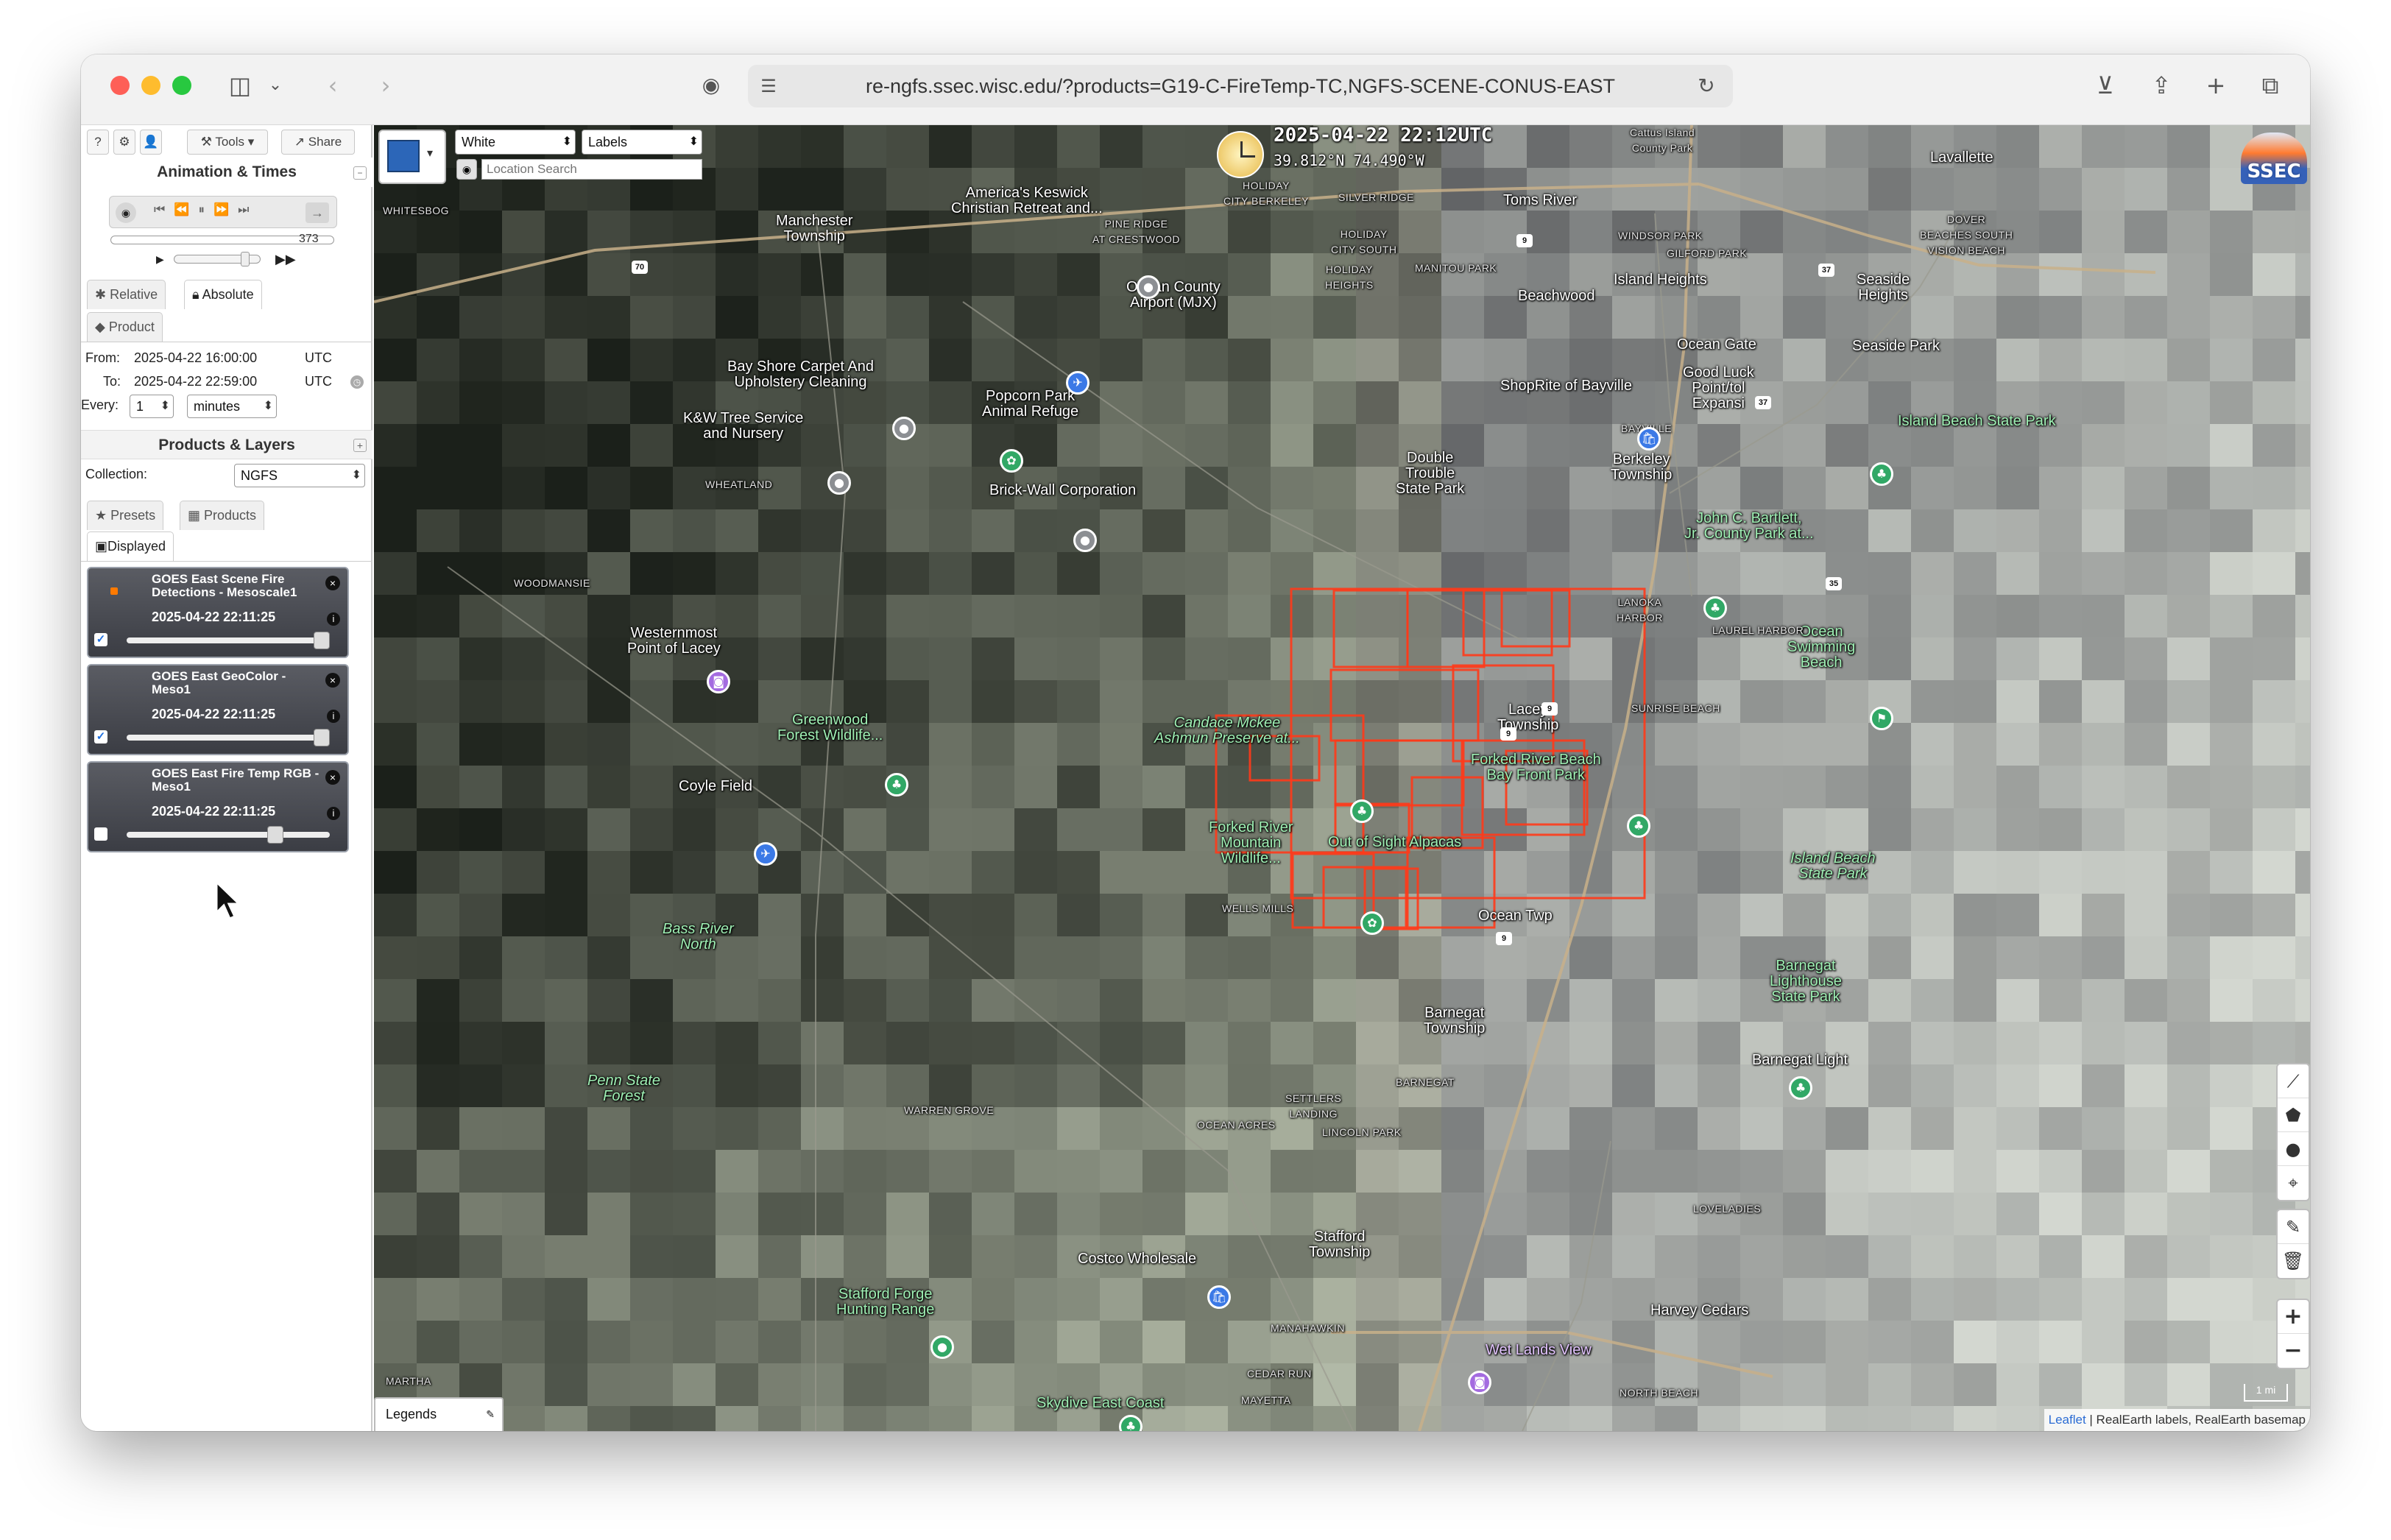 The image size is (2391, 1540). I want to click on close-window-button, so click(120, 85).